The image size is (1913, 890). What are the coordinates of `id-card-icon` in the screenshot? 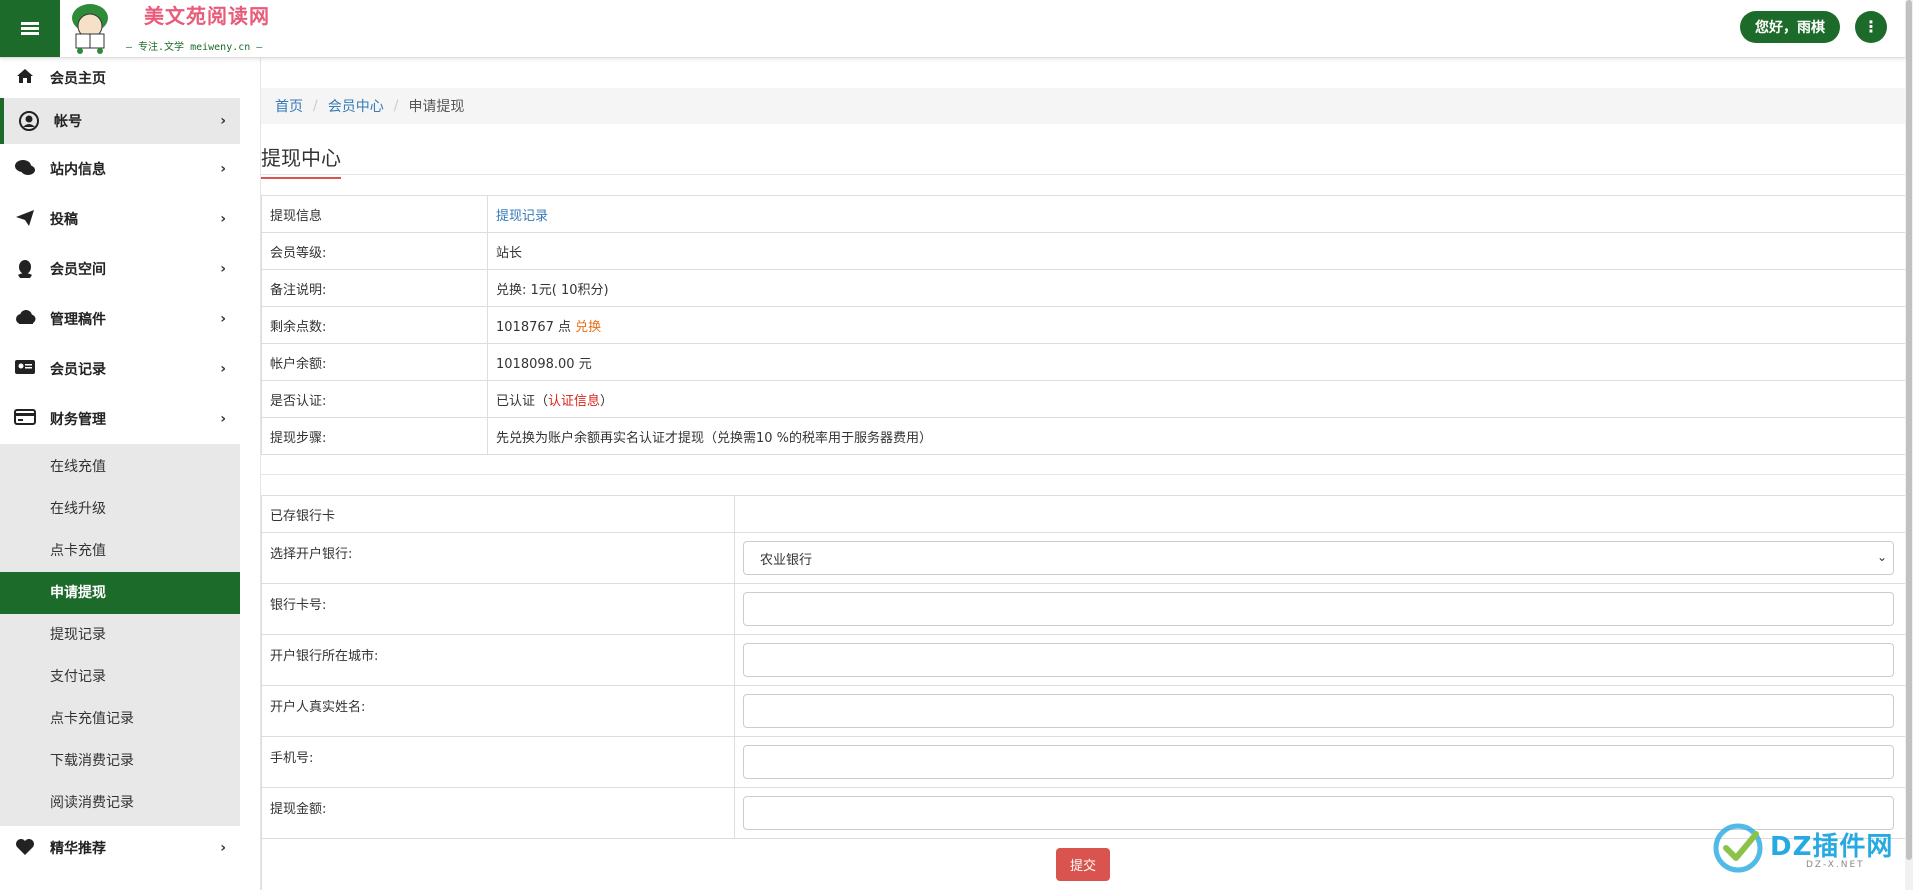 It's located at (25, 369).